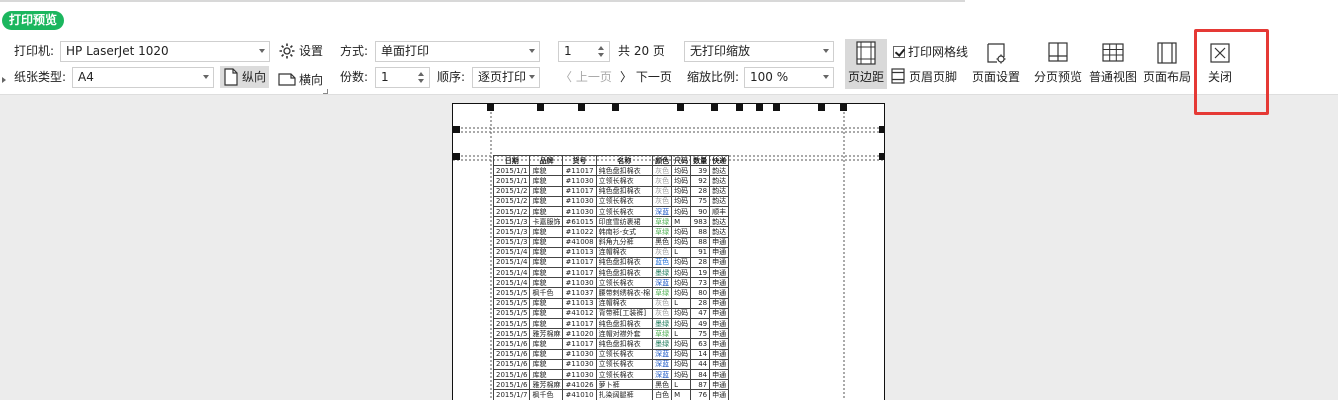 This screenshot has height=400, width=1338. I want to click on print-order-select: 逐页打印, so click(506, 77).